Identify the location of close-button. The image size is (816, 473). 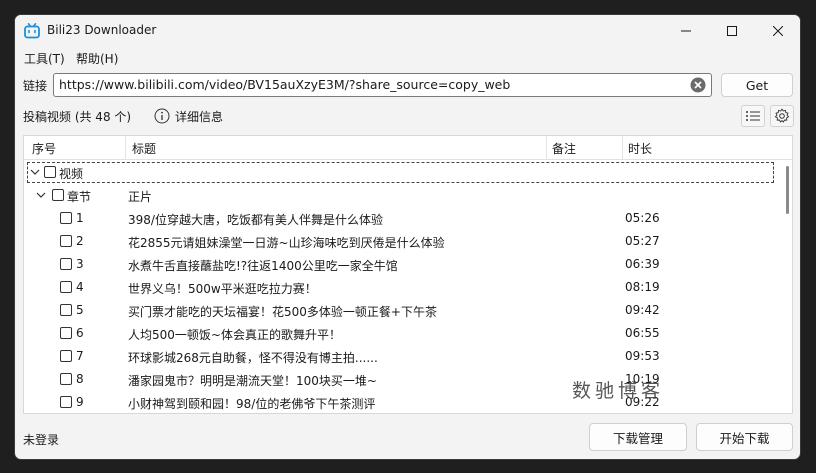
(777, 31).